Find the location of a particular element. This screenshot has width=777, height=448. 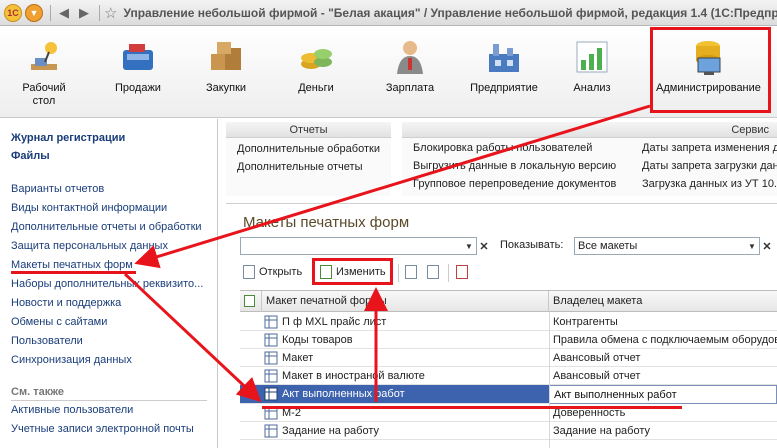

export-icon is located at coordinates (433, 272).